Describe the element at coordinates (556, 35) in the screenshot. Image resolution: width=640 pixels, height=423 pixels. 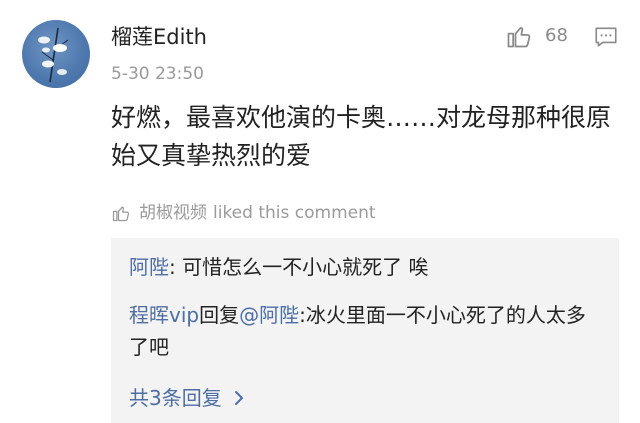
I see `like-count: 68` at that location.